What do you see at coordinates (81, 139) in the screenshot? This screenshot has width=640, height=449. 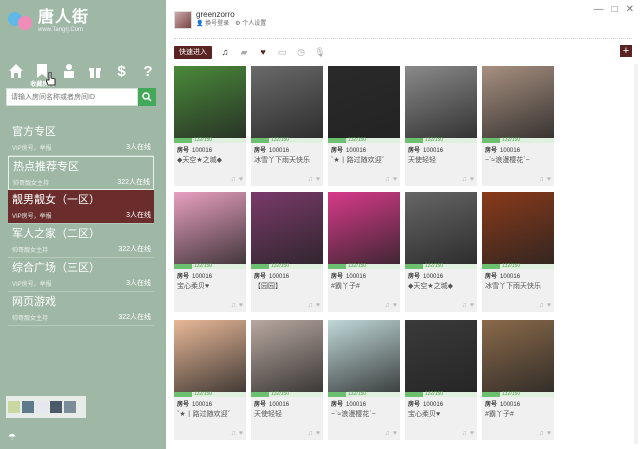 I see `zone-item-official: 官方专区 VIP房号，举报 3人在线` at bounding box center [81, 139].